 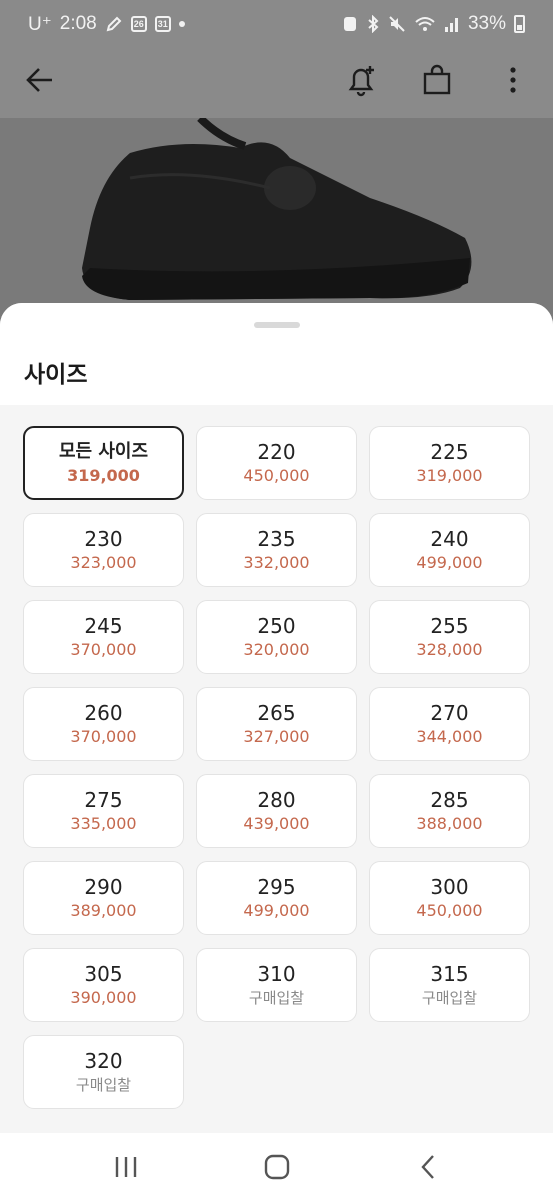 I want to click on more-vertical-icon, so click(x=513, y=80).